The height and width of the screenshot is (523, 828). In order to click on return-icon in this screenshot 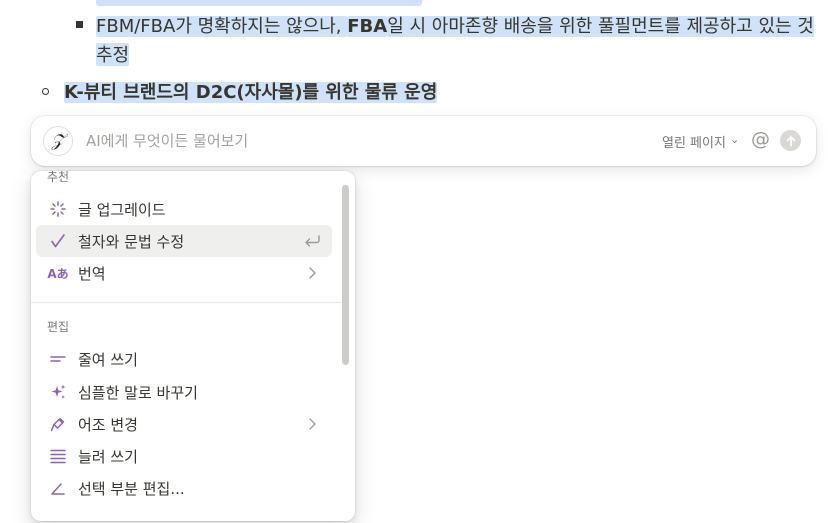, I will do `click(312, 241)`.